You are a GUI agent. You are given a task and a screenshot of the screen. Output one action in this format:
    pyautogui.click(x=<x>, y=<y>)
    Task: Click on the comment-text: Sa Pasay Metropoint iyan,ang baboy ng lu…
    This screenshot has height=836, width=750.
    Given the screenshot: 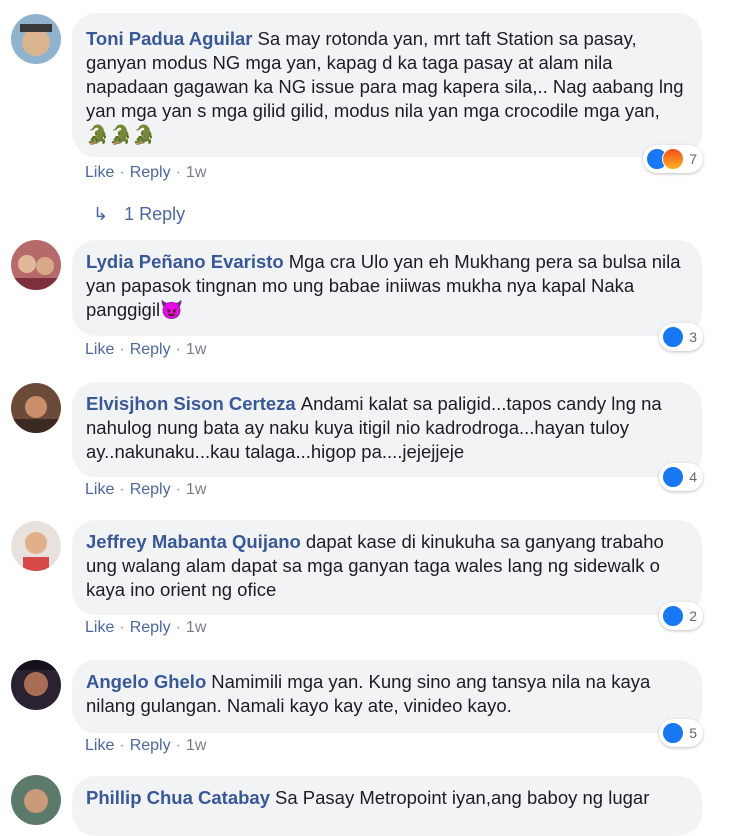 What is the action you would take?
    pyautogui.click(x=462, y=797)
    